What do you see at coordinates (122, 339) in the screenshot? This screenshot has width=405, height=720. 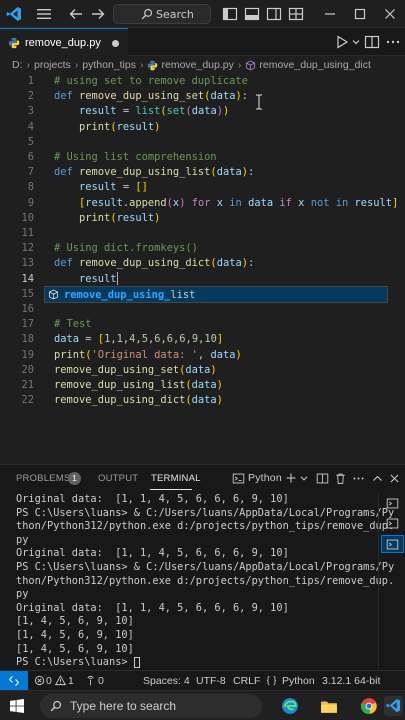 I see `code-line: 18 data = [1,1,4,5,6,6,6,9,10]` at bounding box center [122, 339].